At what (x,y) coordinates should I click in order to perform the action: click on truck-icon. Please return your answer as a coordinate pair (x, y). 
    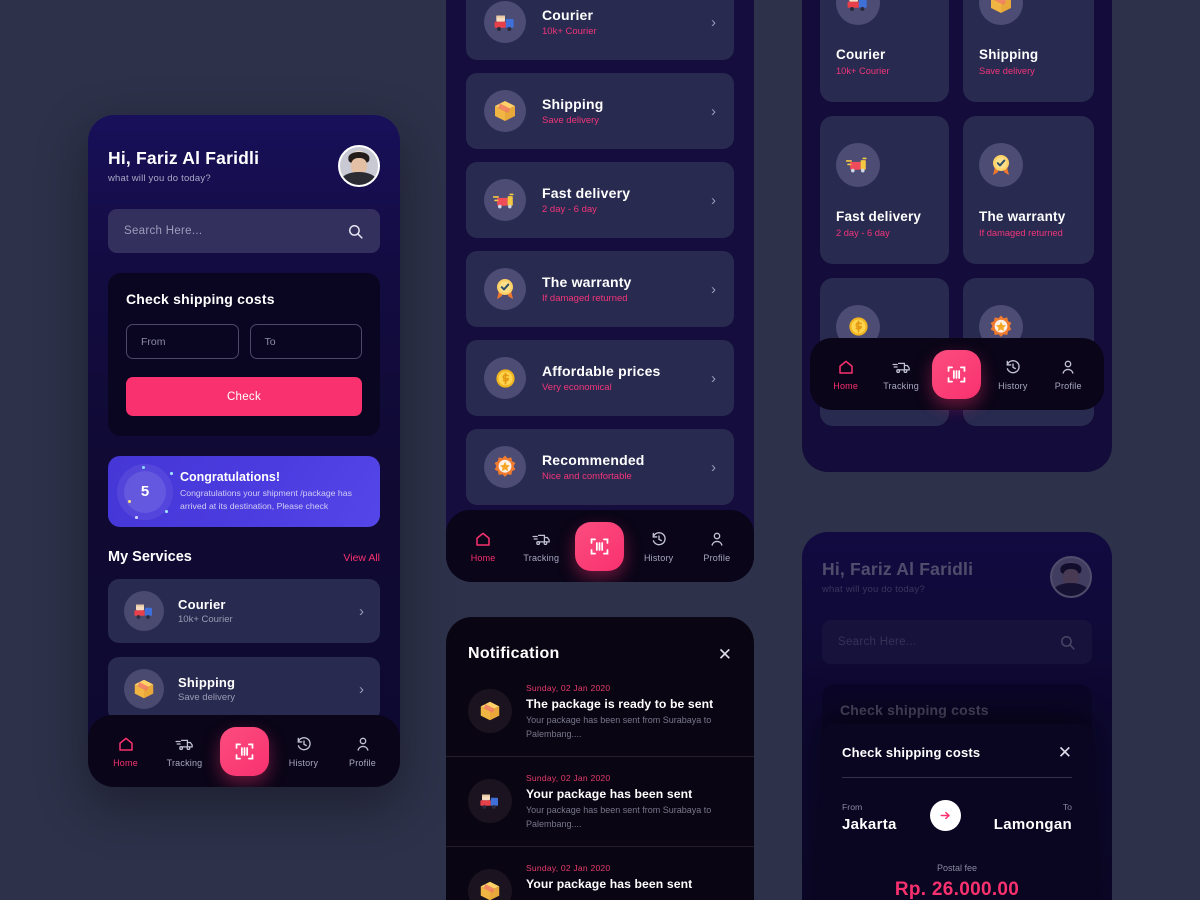
    Looking at the image, I should click on (184, 744).